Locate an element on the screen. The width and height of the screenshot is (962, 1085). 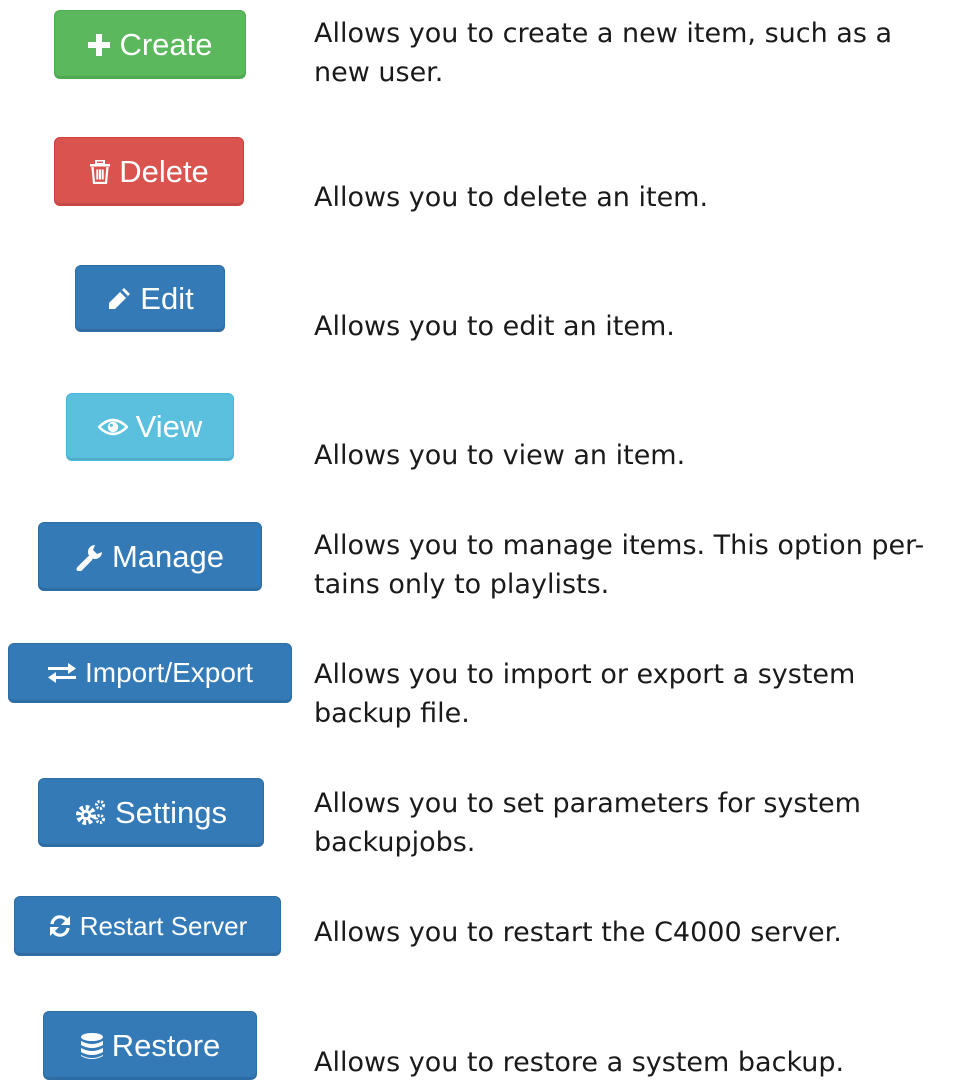
delete-button: Delete is located at coordinates (149, 171).